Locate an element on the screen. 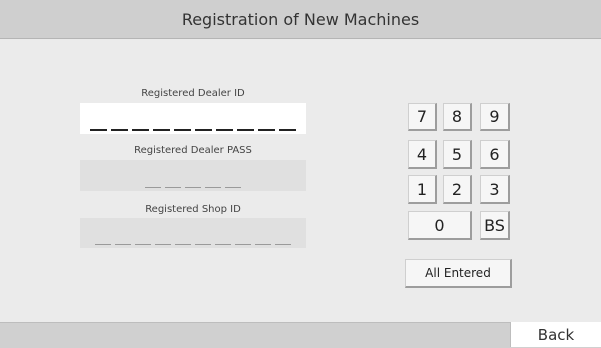 This screenshot has width=601, height=348. dealer-id-label: Registered Dealer ID is located at coordinates (193, 93).